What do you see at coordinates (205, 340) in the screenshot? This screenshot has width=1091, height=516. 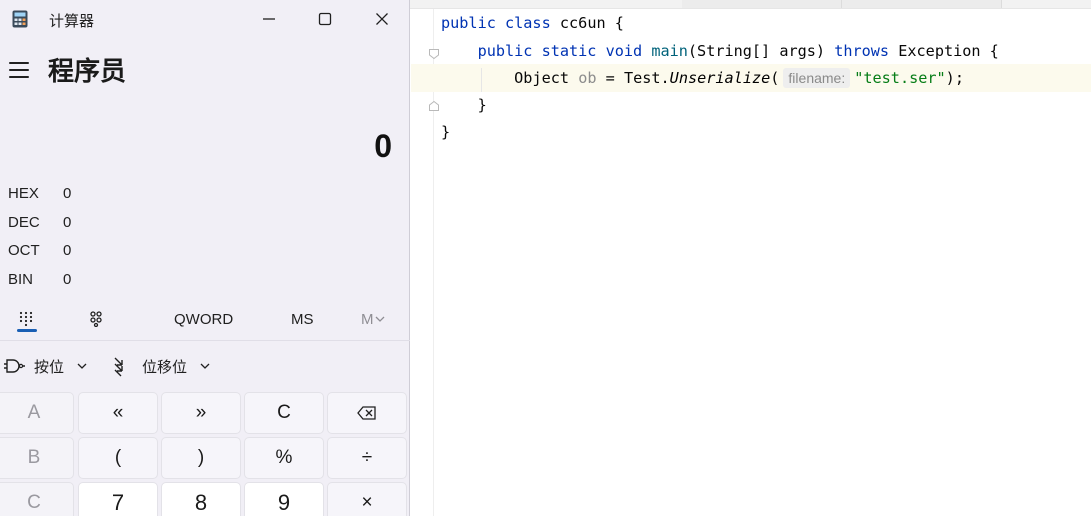 I see `divider` at bounding box center [205, 340].